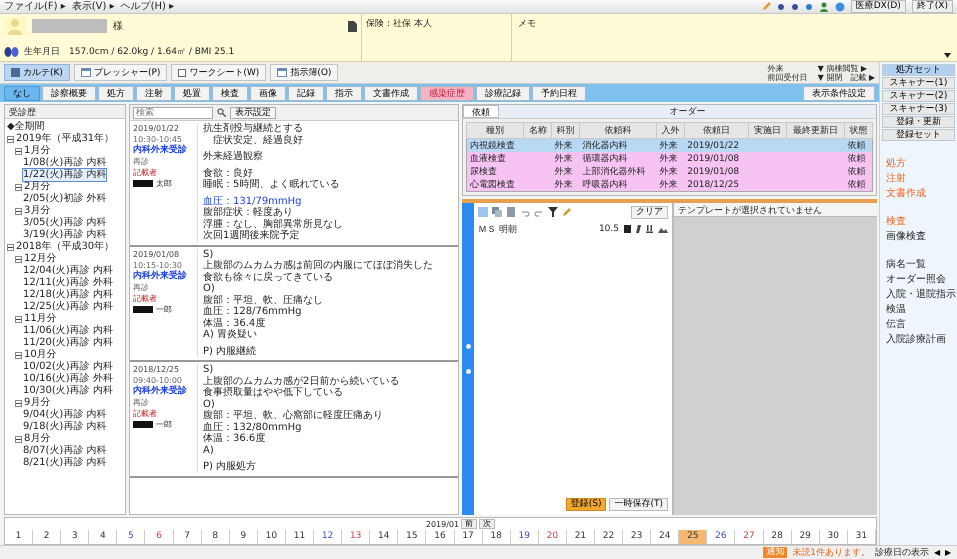 The height and width of the screenshot is (559, 957). What do you see at coordinates (75, 537) in the screenshot?
I see `day-cell: 3` at bounding box center [75, 537].